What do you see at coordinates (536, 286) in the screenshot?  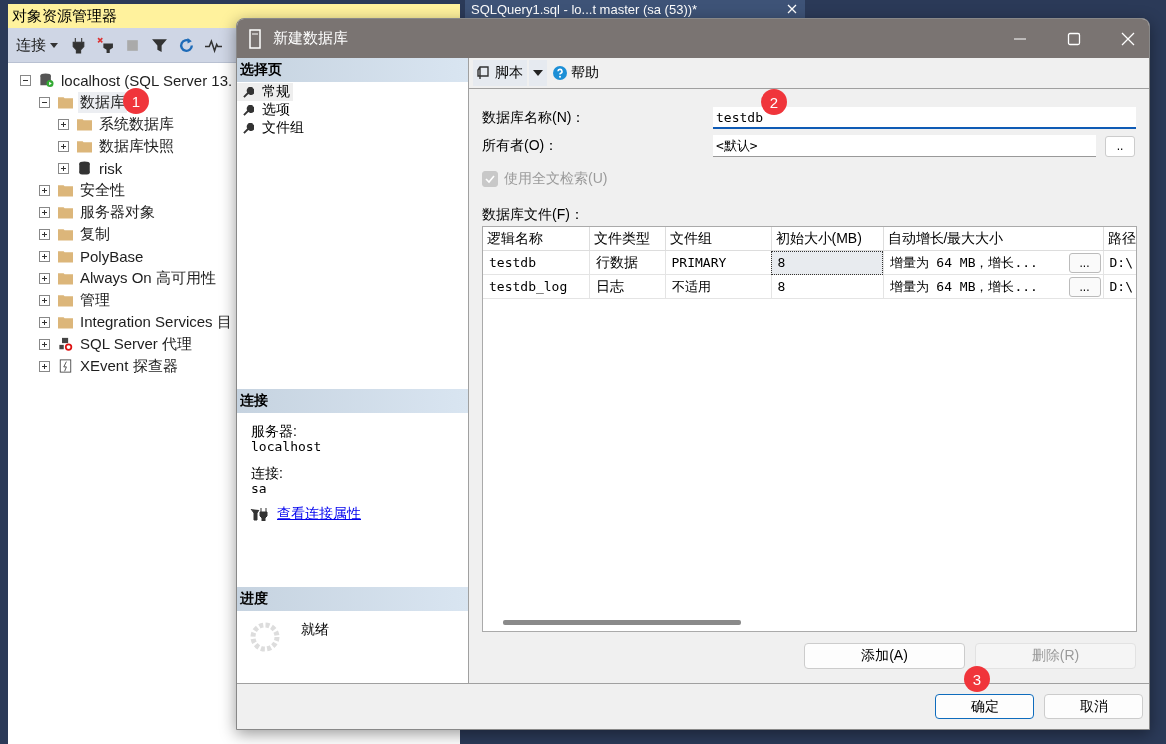 I see `table-cell: testdb_log` at bounding box center [536, 286].